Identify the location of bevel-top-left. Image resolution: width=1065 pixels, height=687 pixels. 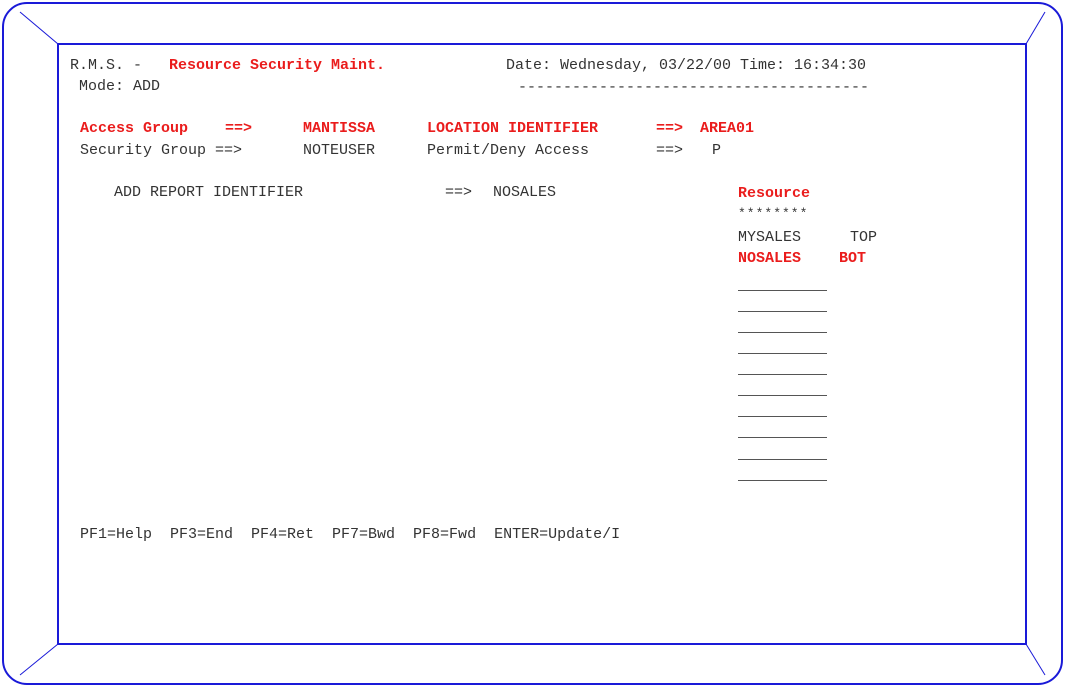
(39, 28).